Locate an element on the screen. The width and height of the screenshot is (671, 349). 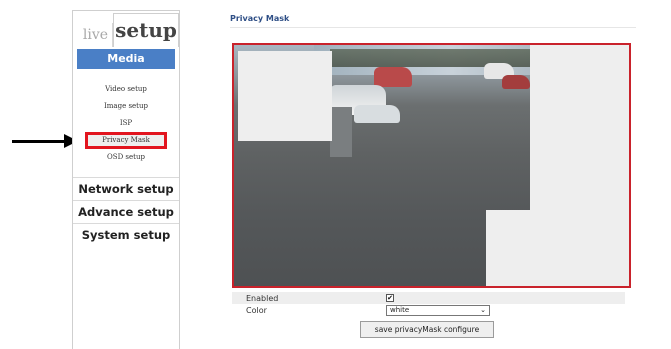
color-row: Color white ⌄ is located at coordinates (428, 310).